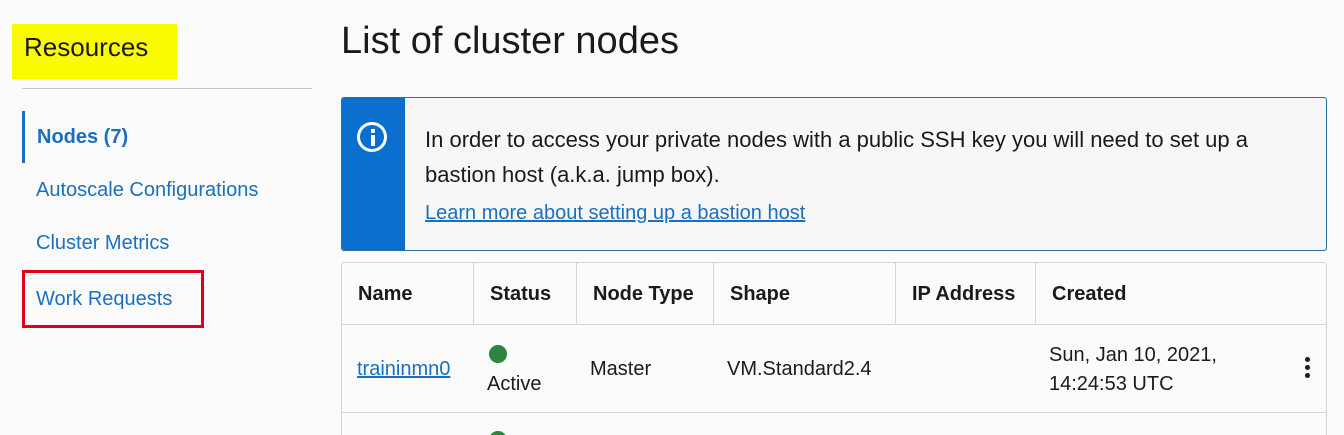 The height and width of the screenshot is (435, 1344). What do you see at coordinates (514, 384) in the screenshot?
I see `node-status: Active` at bounding box center [514, 384].